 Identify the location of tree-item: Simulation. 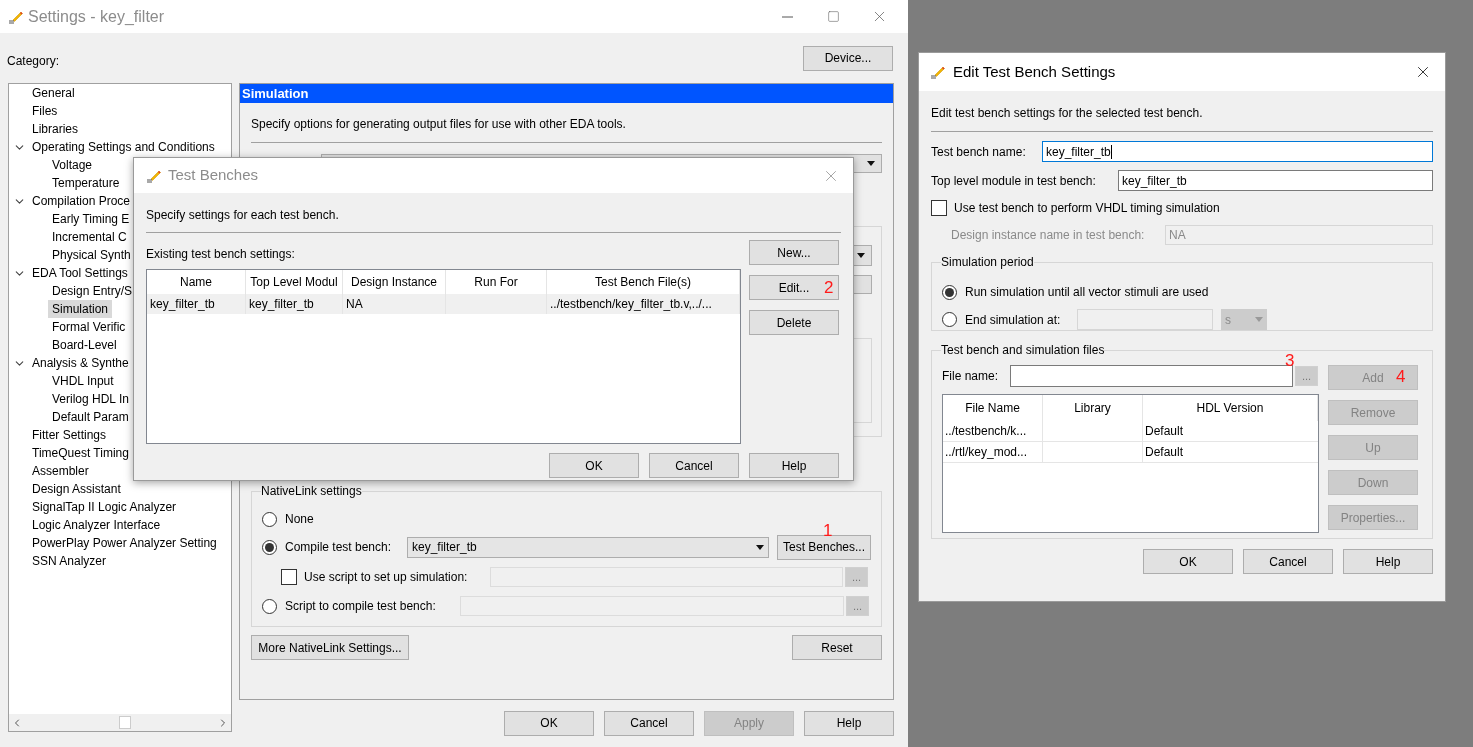
(80, 309).